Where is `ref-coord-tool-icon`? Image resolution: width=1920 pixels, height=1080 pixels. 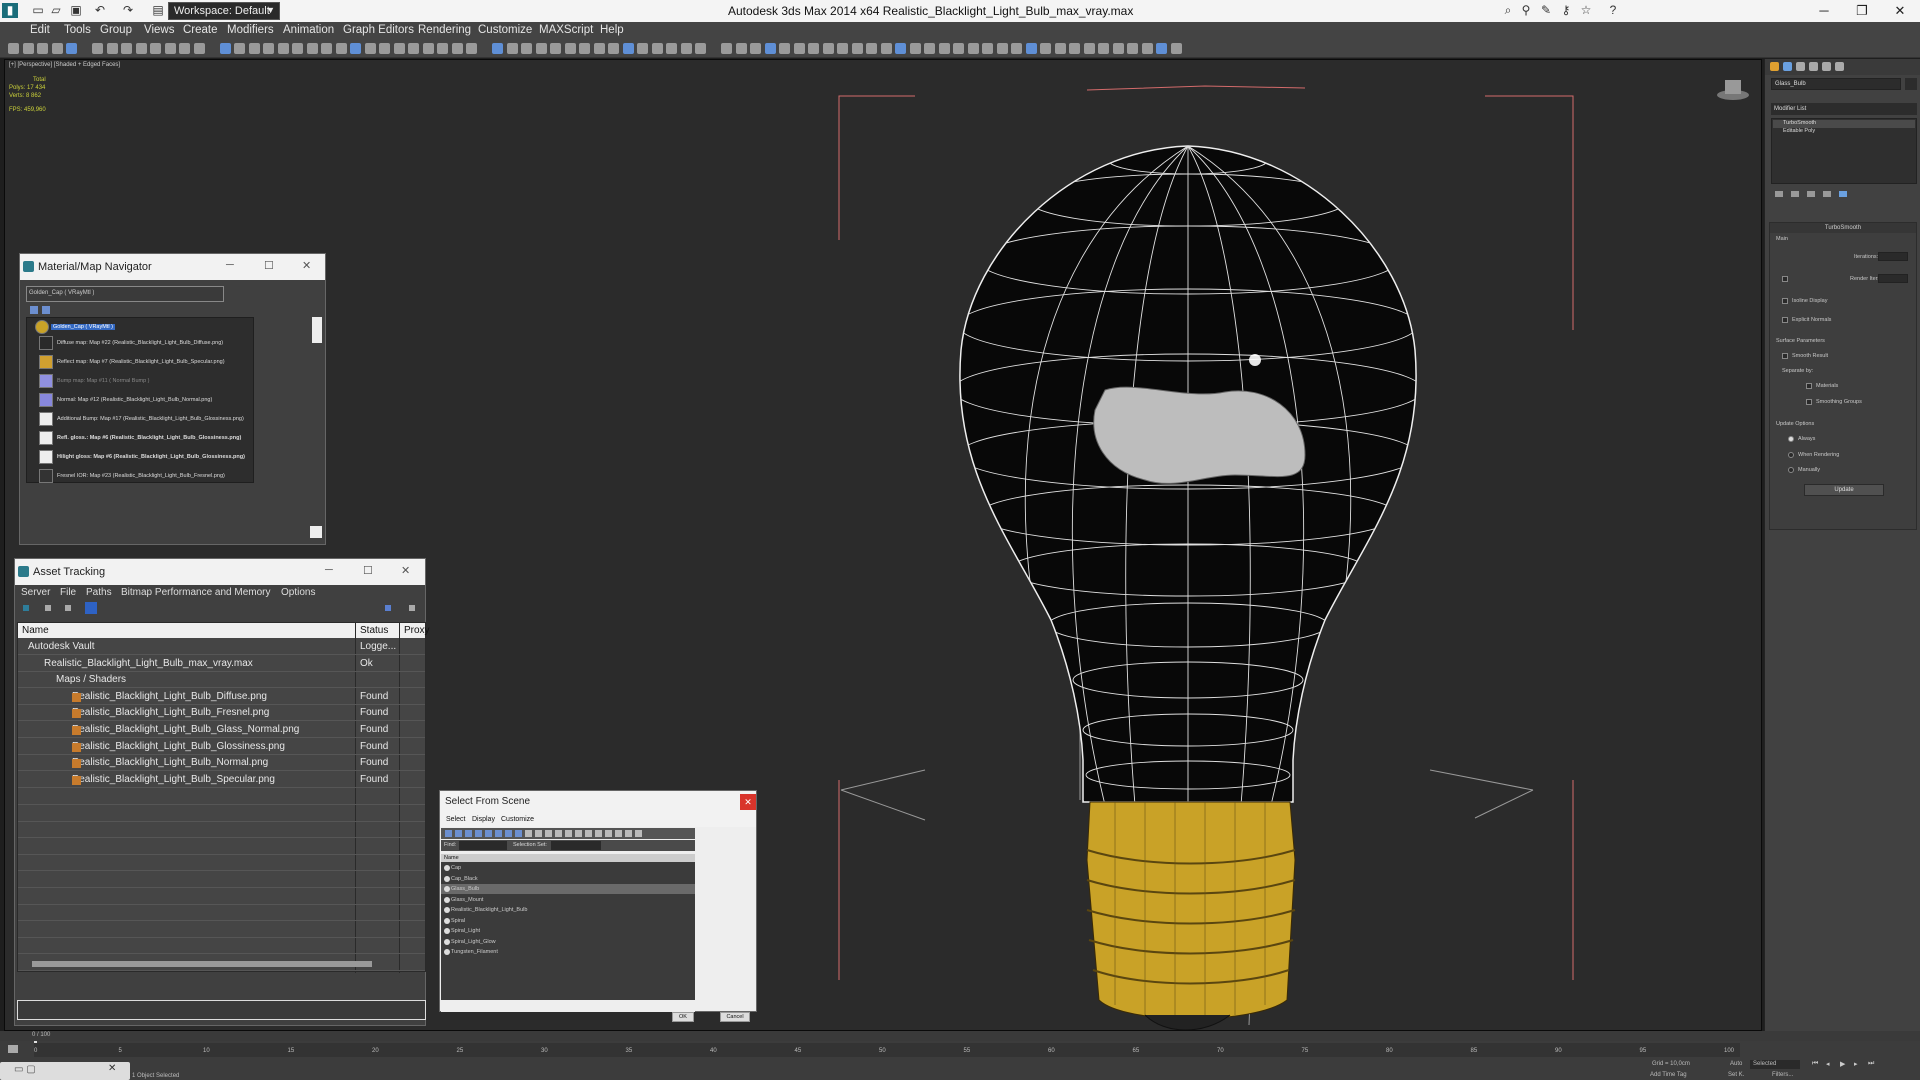
ref-coord-tool-icon is located at coordinates (671, 48).